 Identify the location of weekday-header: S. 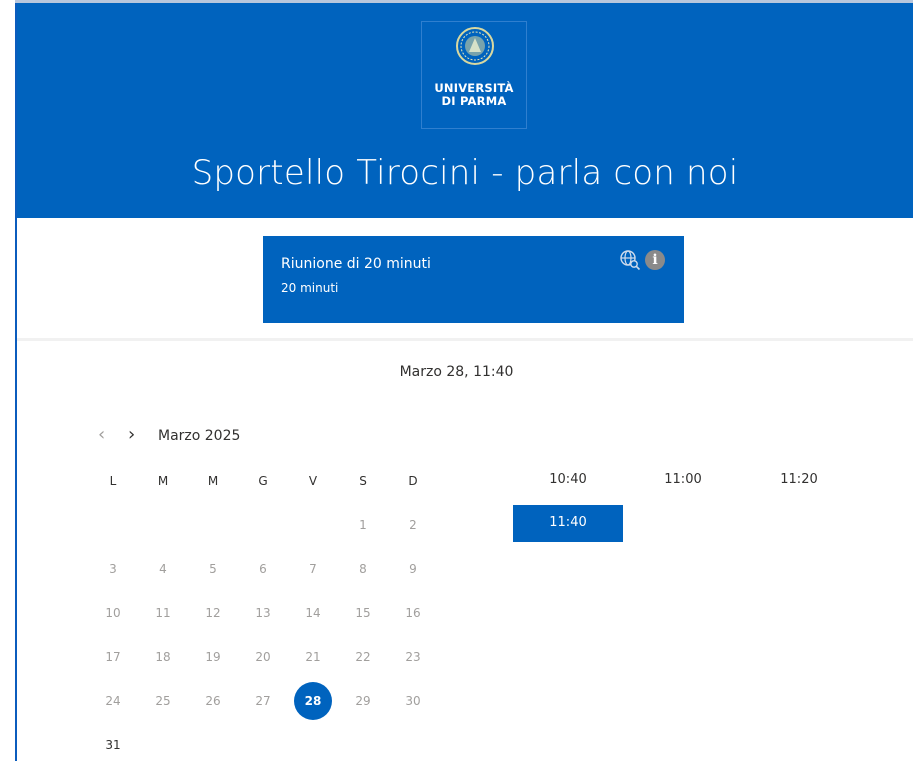
(363, 481).